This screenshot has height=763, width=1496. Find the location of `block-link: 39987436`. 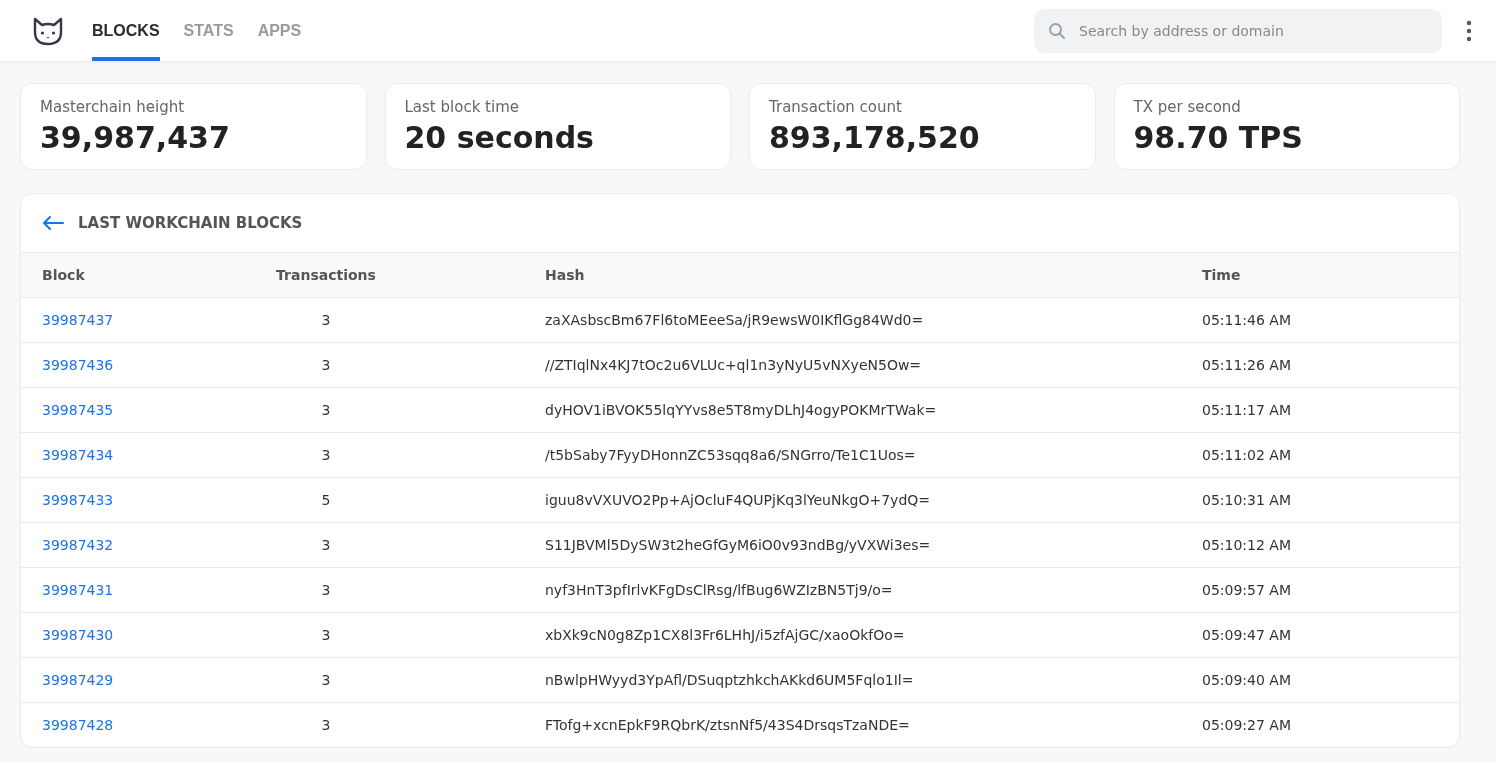

block-link: 39987436 is located at coordinates (136, 365).